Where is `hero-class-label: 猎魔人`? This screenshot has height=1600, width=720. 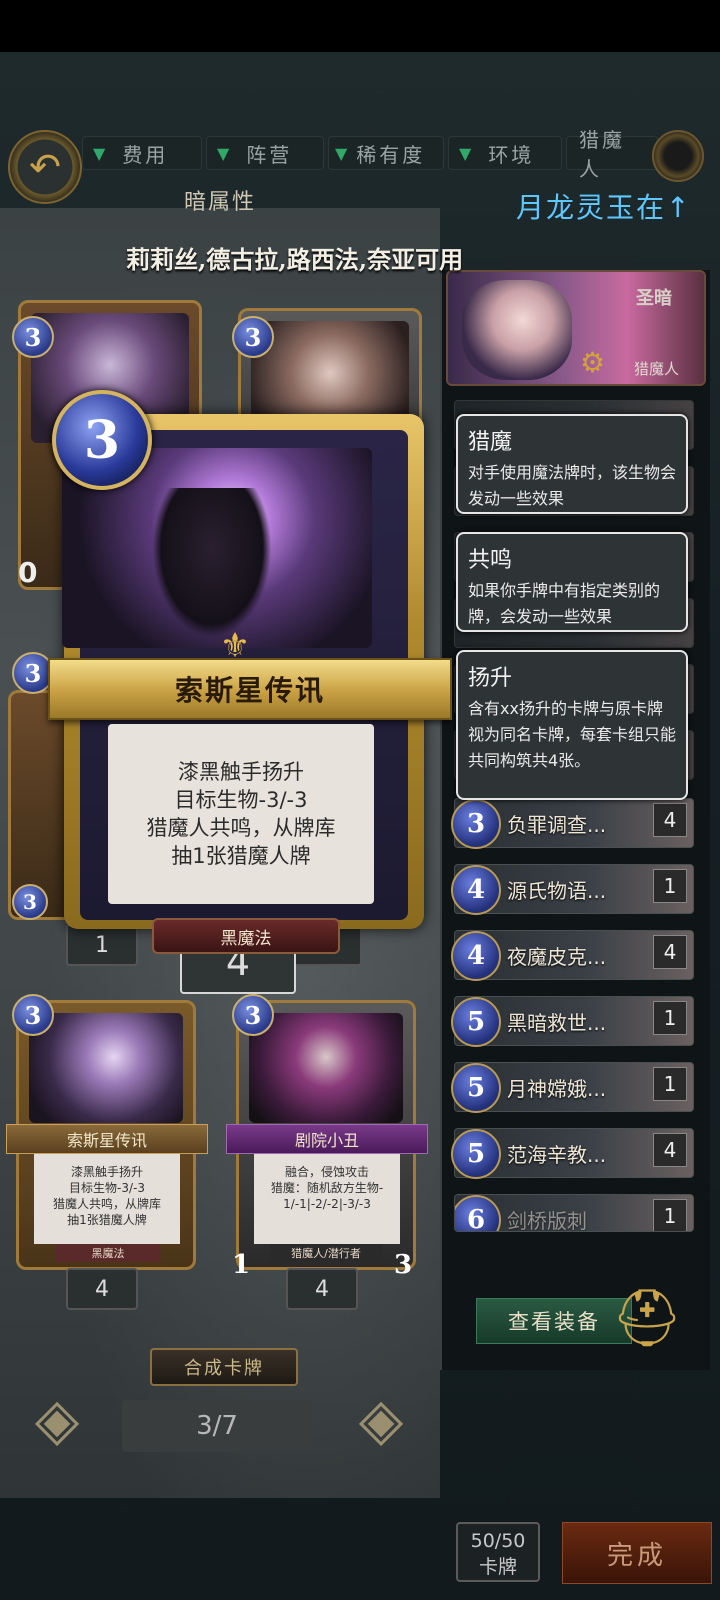
hero-class-label: 猎魔人 is located at coordinates (657, 369).